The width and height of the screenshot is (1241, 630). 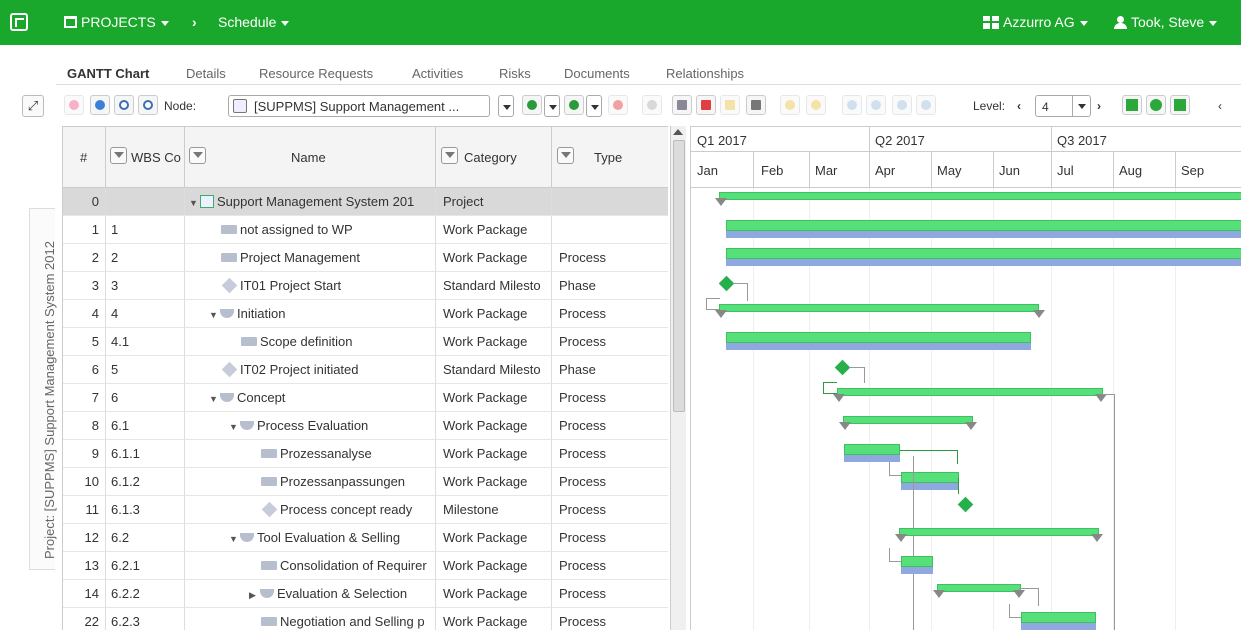 What do you see at coordinates (648, 84) in the screenshot?
I see `tab-divider` at bounding box center [648, 84].